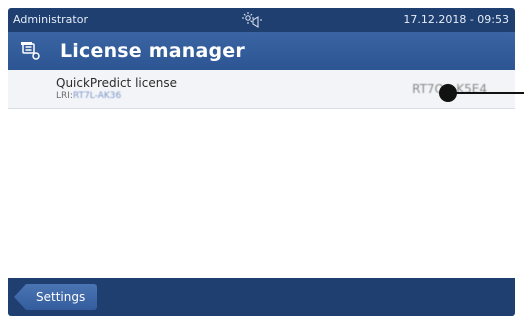 The height and width of the screenshot is (320, 531). I want to click on callout-dot, so click(448, 93).